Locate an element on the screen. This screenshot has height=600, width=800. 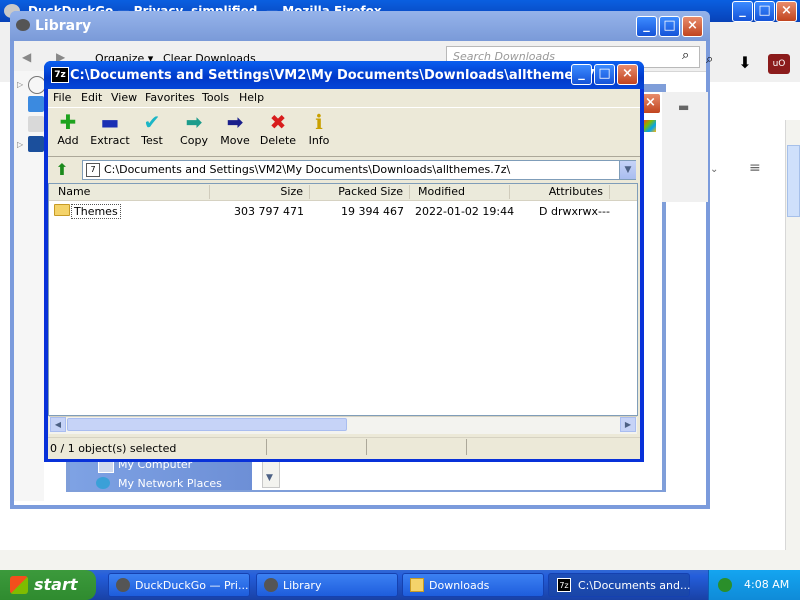
column-header-modified: Modified is located at coordinates (460, 192).